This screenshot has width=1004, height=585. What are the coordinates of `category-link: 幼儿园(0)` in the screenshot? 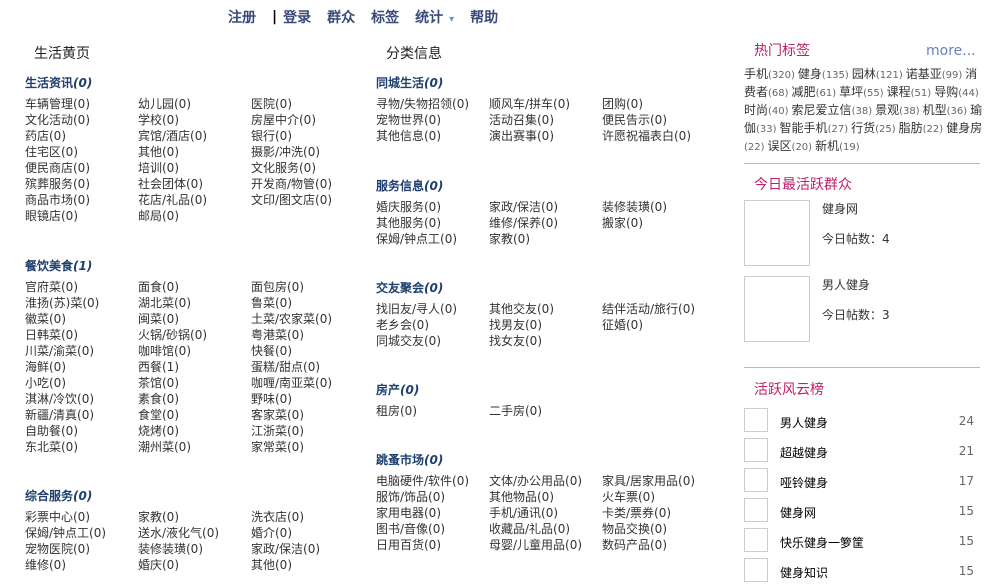 It's located at (194, 104).